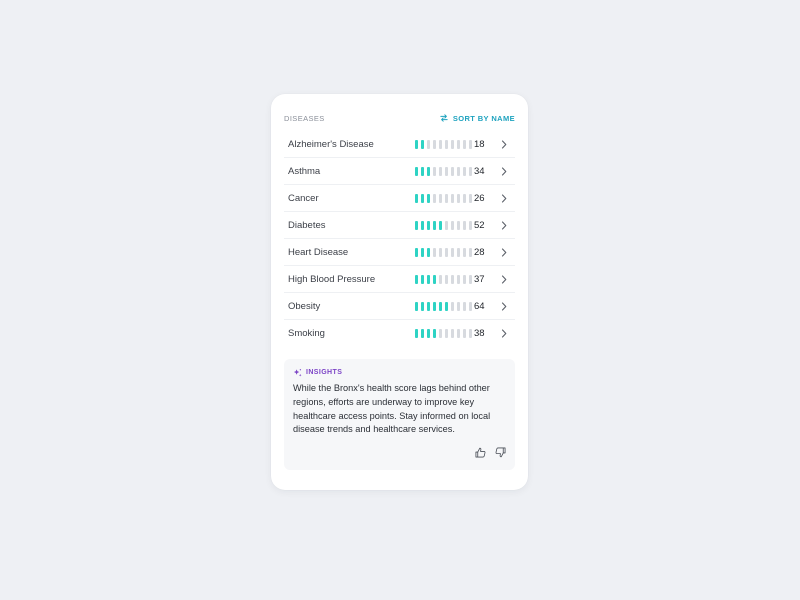 Image resolution: width=800 pixels, height=600 pixels. What do you see at coordinates (399, 306) in the screenshot?
I see `disease-row: Obesity 64` at bounding box center [399, 306].